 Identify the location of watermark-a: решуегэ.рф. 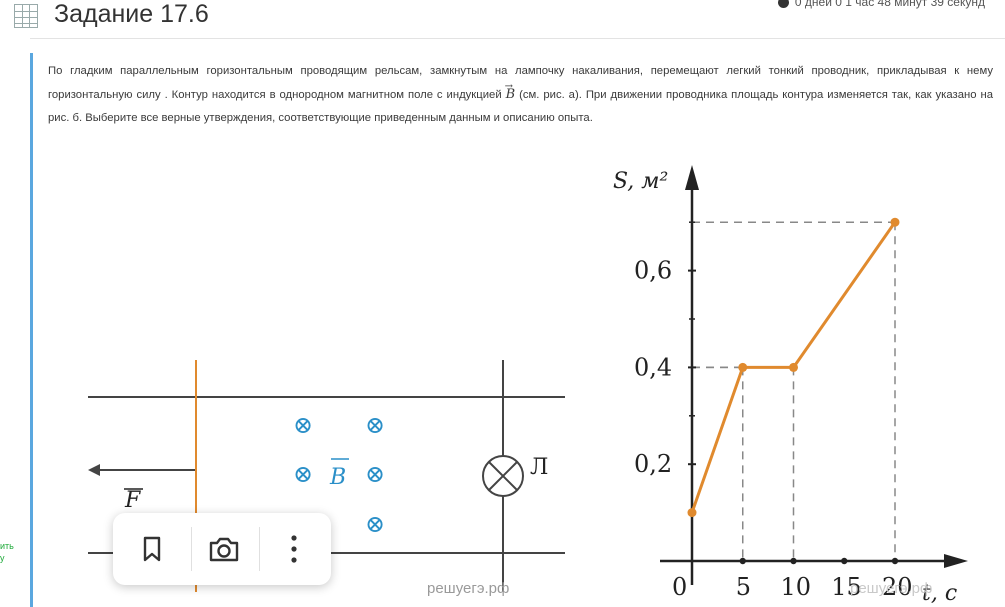
(468, 588).